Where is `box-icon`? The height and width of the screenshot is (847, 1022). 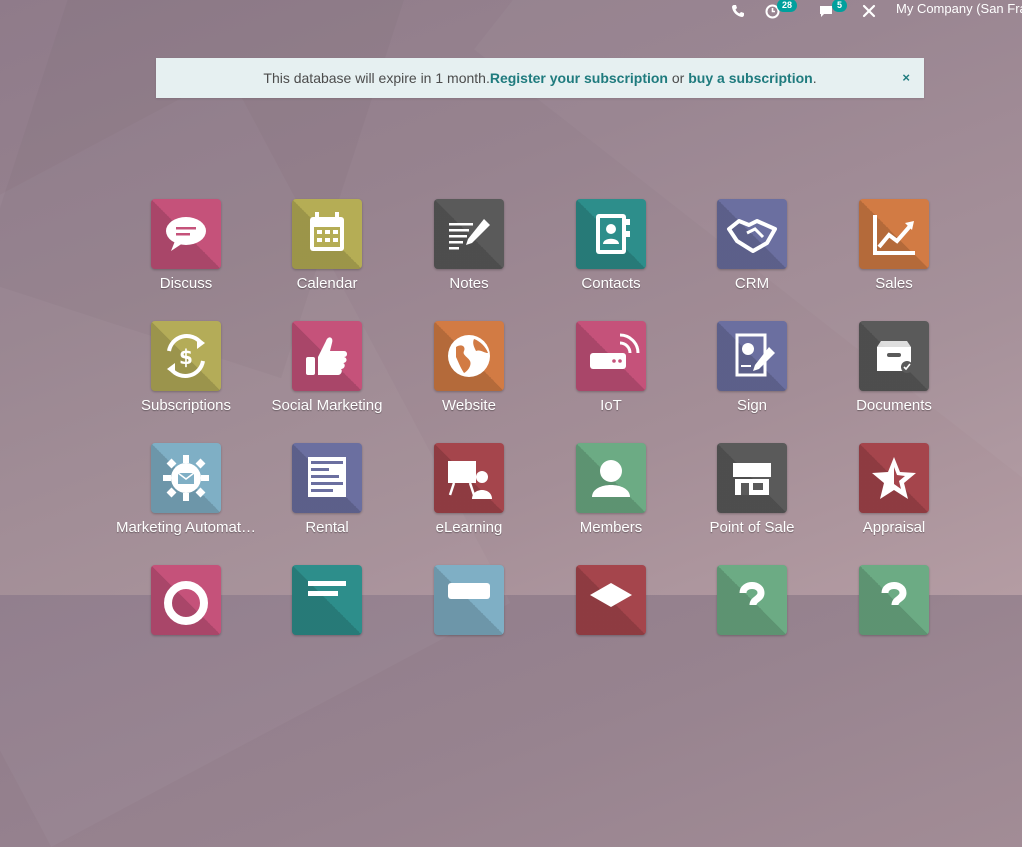
box-icon is located at coordinates (611, 600).